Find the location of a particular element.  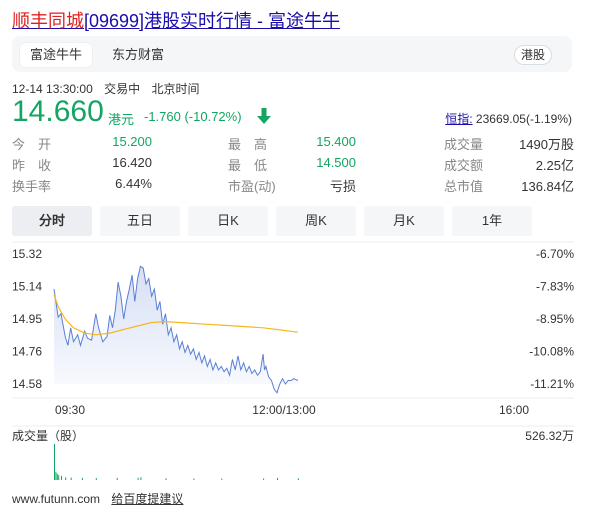

stat-value-low: 14.500 is located at coordinates (336, 162).